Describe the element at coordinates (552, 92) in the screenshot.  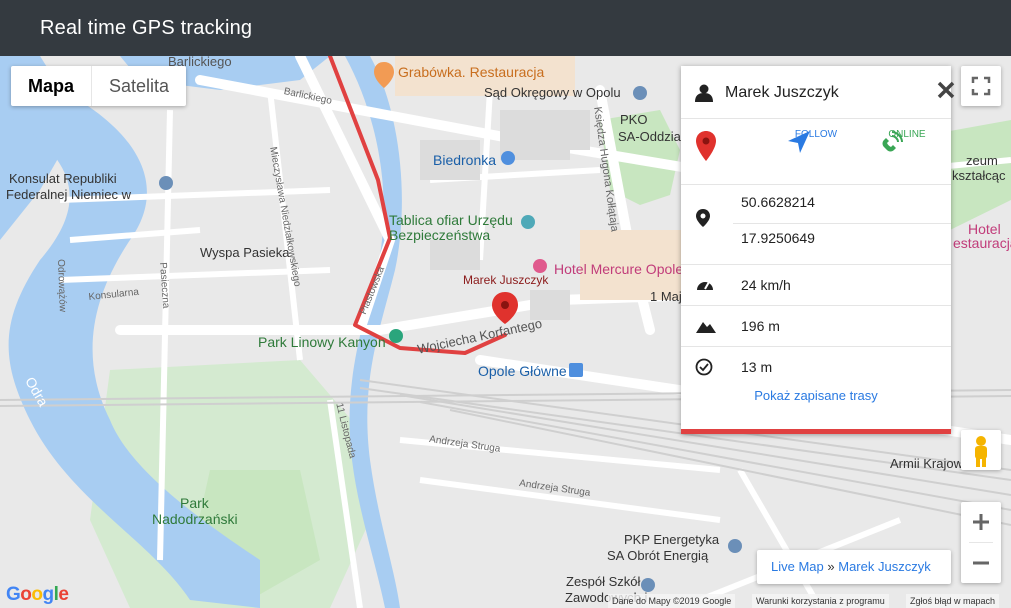
I see `map-label: Sąd Okręgowy w Opolu` at that location.